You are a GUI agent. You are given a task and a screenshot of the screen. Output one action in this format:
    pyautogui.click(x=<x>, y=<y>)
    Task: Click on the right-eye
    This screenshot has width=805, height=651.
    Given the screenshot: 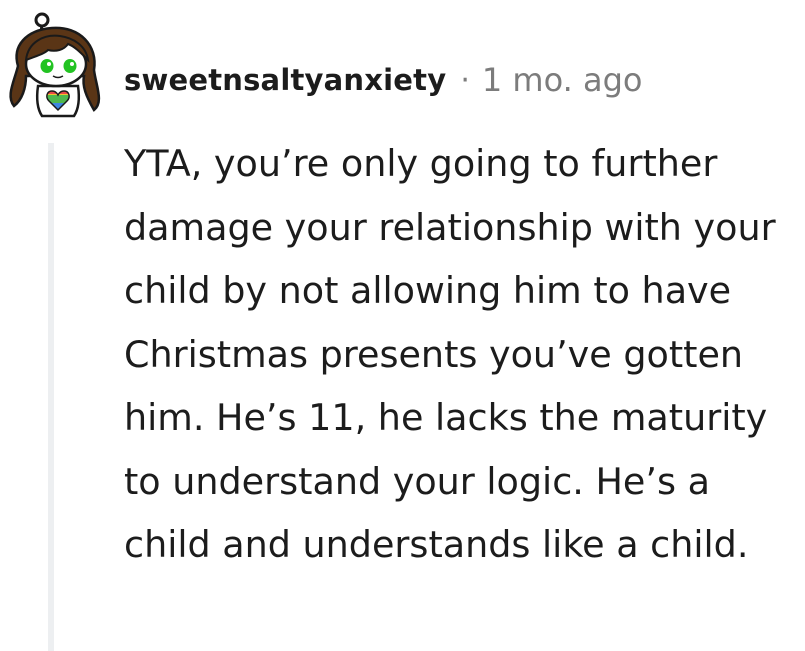 What is the action you would take?
    pyautogui.click(x=70, y=66)
    